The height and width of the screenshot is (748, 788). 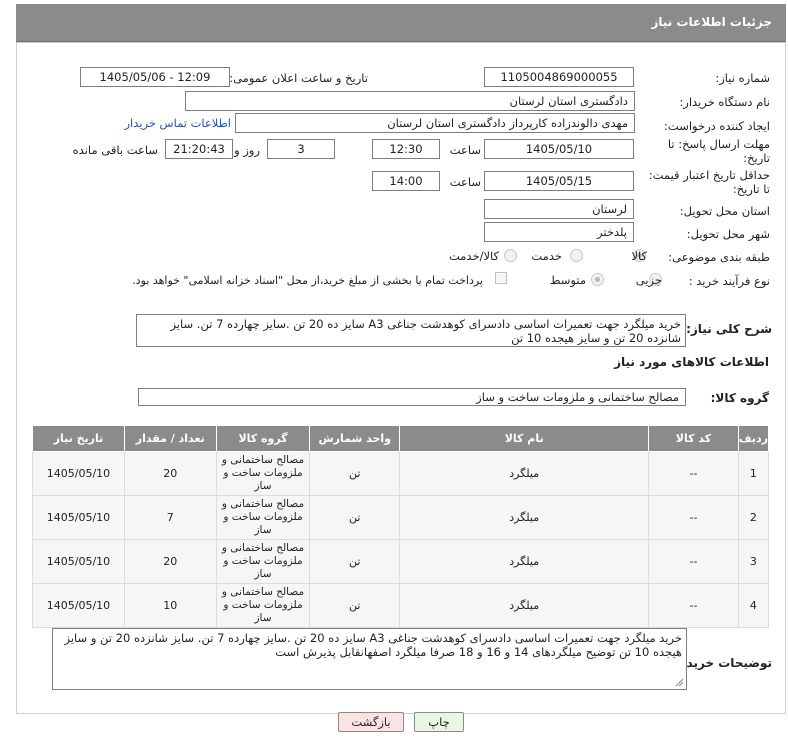 I want to click on category-label: طبقه بندی موضوعی:, so click(x=719, y=257).